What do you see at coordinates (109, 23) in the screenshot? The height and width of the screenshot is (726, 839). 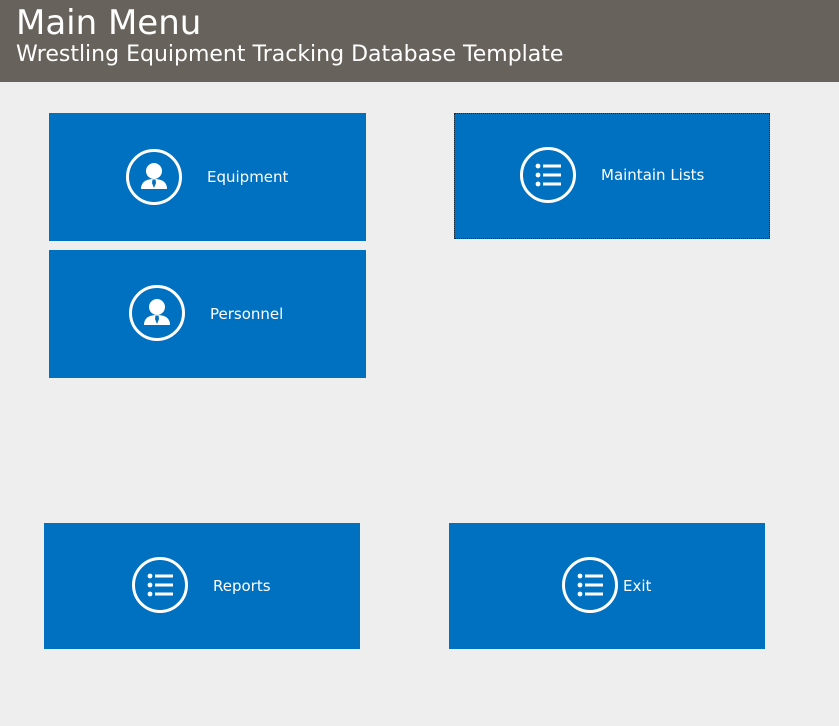 I see `page-title: Main Menu` at bounding box center [109, 23].